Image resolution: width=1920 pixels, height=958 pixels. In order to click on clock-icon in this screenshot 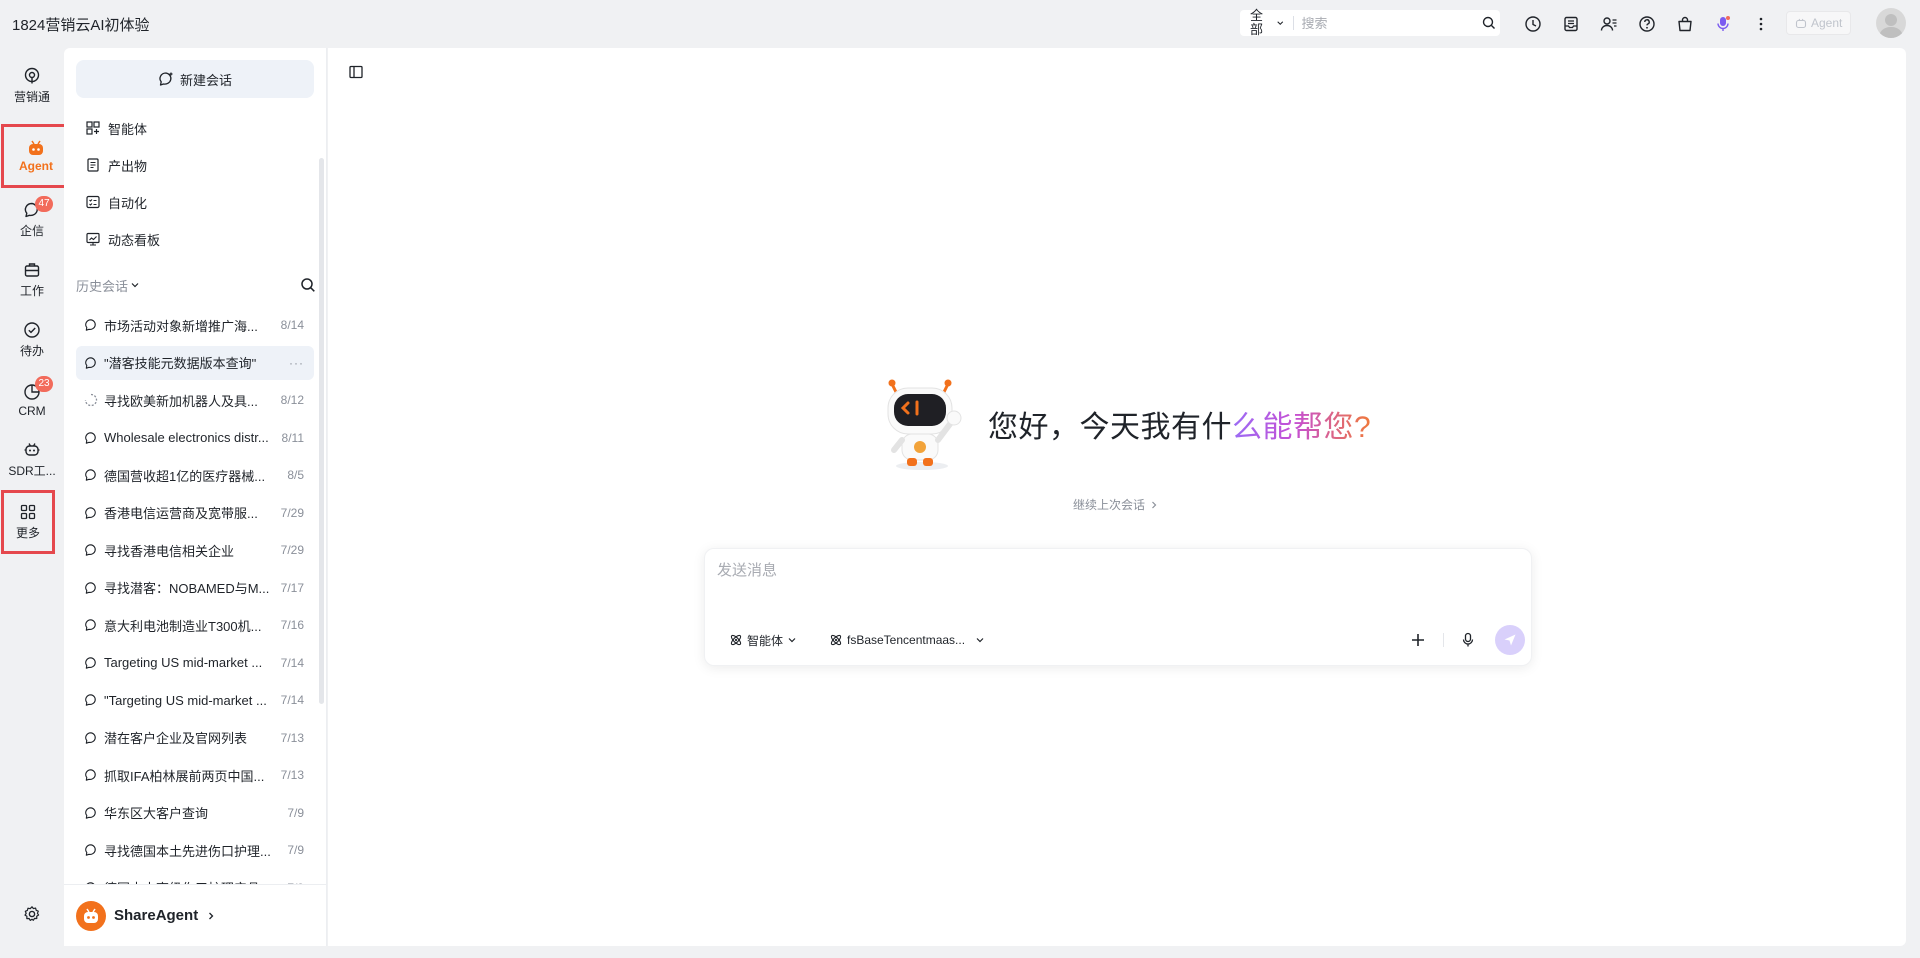, I will do `click(1533, 24)`.